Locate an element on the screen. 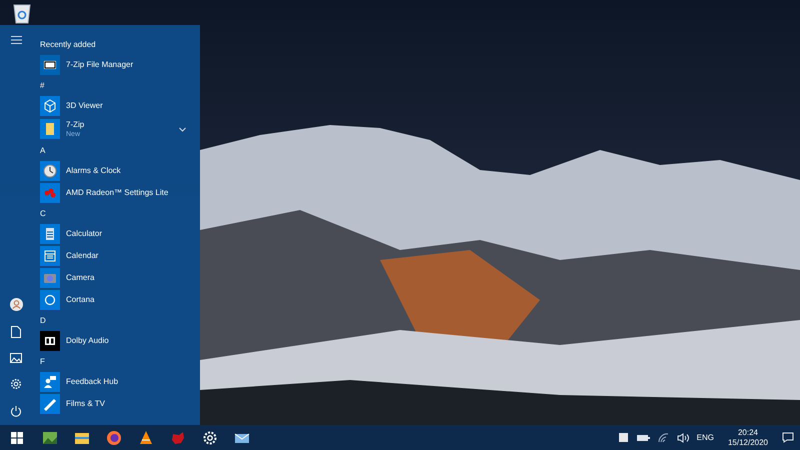 The height and width of the screenshot is (450, 800). document-icon is located at coordinates (16, 332).